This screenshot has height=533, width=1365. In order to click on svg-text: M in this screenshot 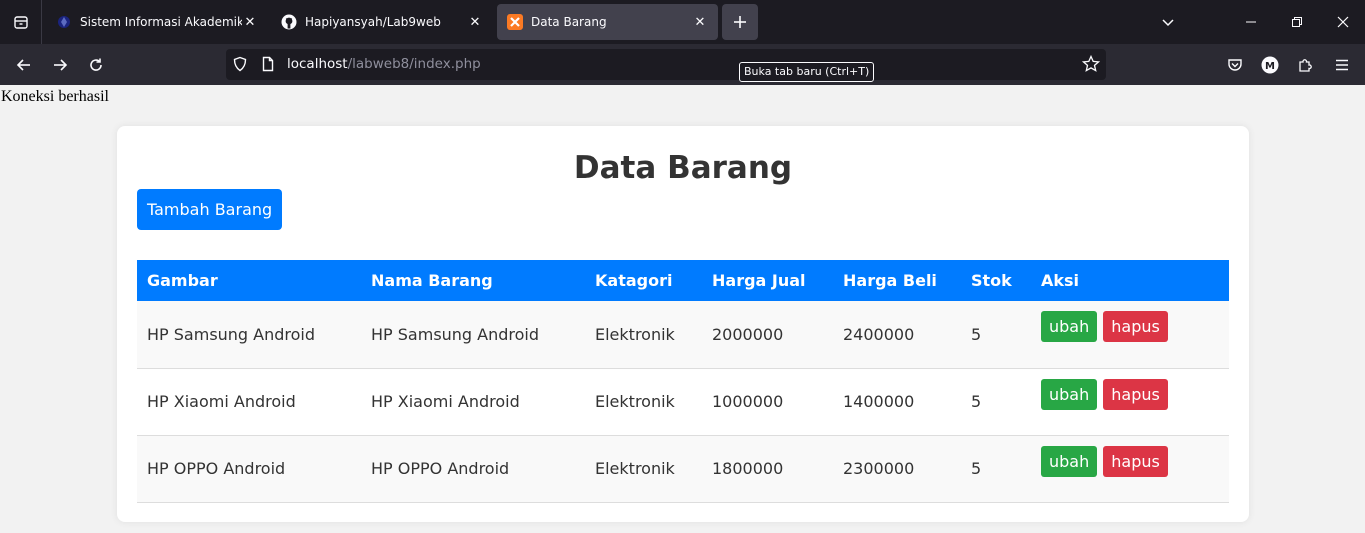, I will do `click(1270, 66)`.